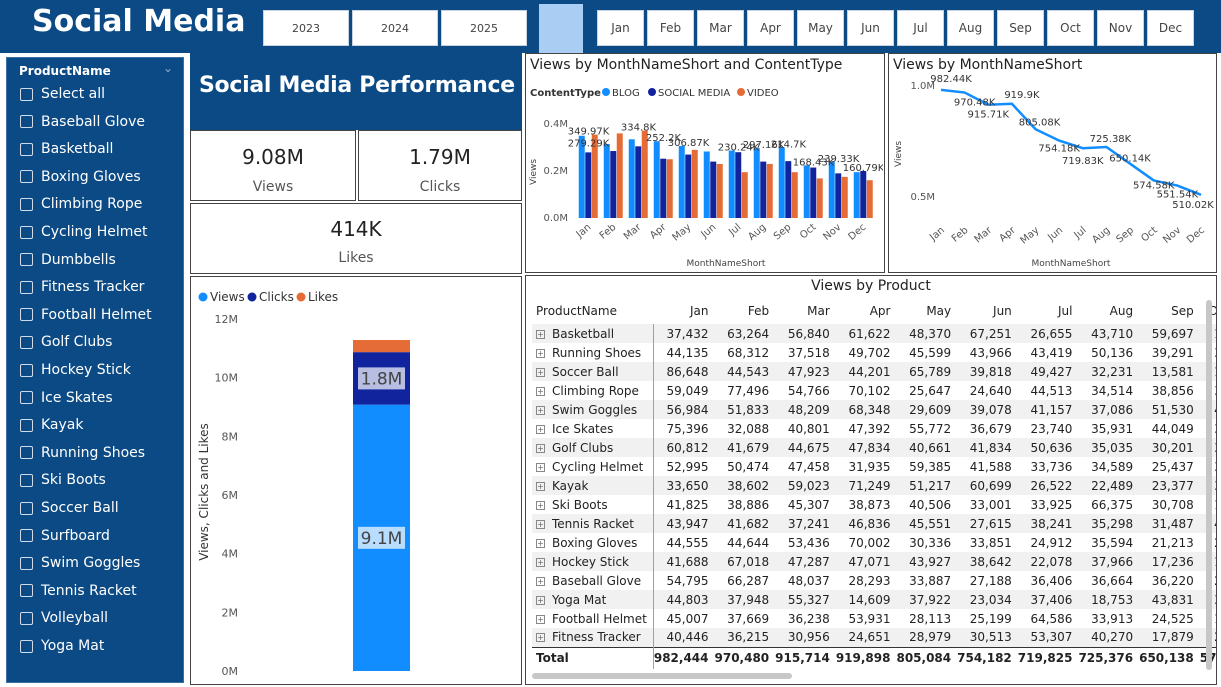 The width and height of the screenshot is (1221, 687). Describe the element at coordinates (75, 370) in the screenshot. I see `slicer-item-hockey-stick: Hockey Stick` at that location.